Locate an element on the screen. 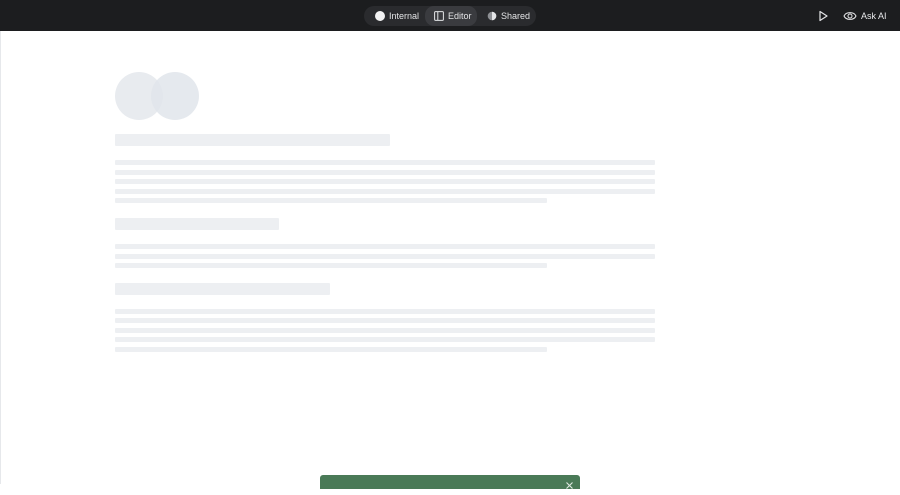  tab-shared: Shared is located at coordinates (508, 16).